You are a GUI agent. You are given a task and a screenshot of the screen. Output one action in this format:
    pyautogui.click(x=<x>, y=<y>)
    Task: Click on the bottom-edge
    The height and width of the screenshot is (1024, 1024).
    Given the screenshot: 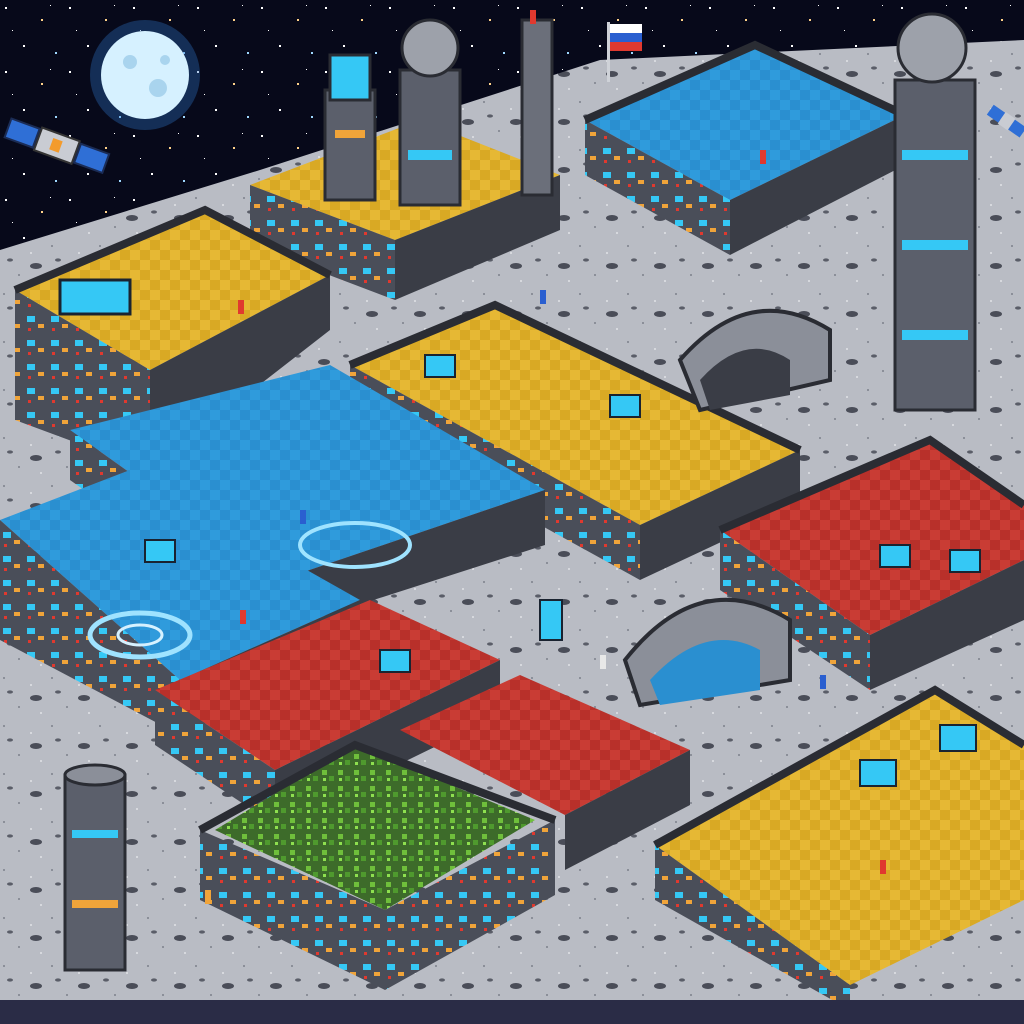 What is the action you would take?
    pyautogui.click(x=512, y=1012)
    